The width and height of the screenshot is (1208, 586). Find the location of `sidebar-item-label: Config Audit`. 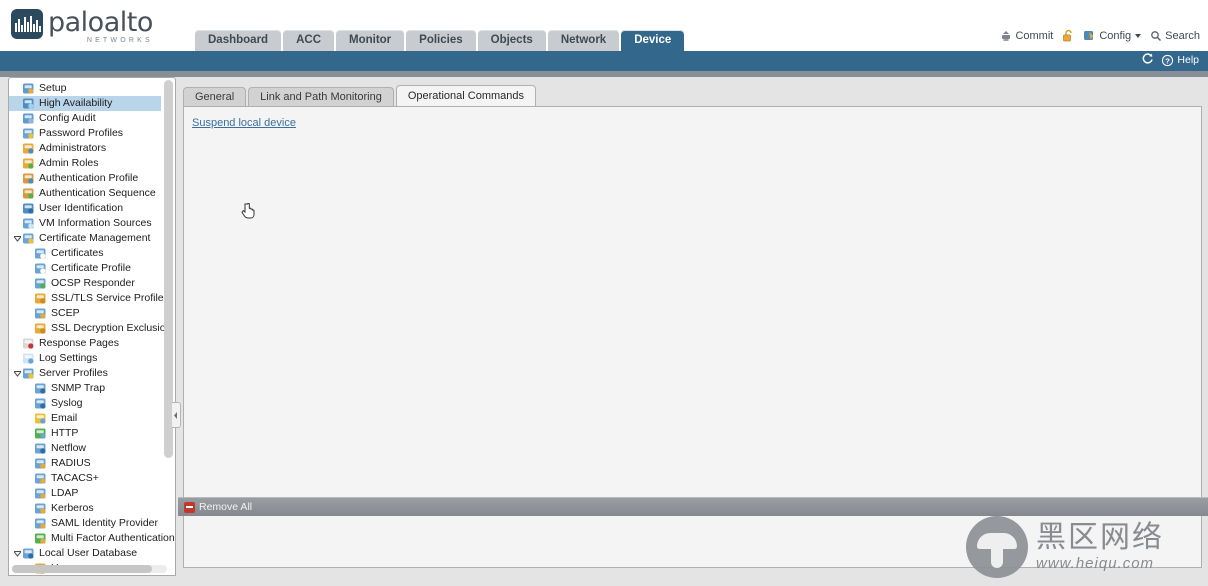

sidebar-item-label: Config Audit is located at coordinates (67, 118).